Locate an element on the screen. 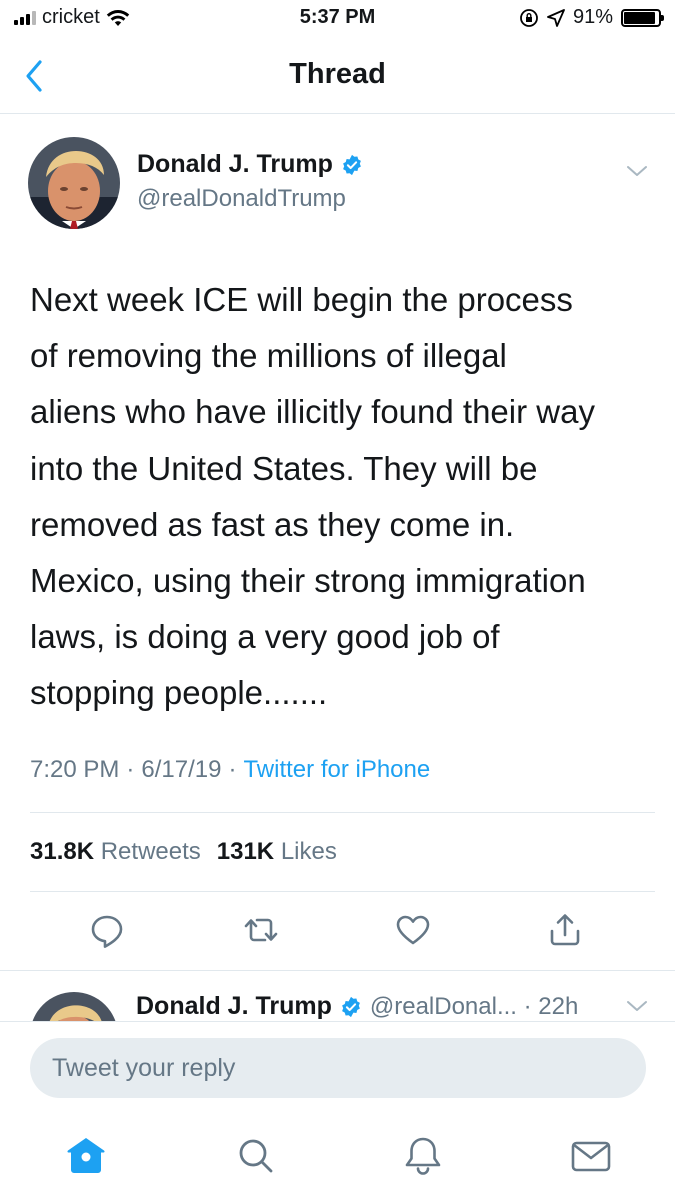 Image resolution: width=675 pixels, height=1200 pixels. orientation-lock-icon is located at coordinates (529, 17).